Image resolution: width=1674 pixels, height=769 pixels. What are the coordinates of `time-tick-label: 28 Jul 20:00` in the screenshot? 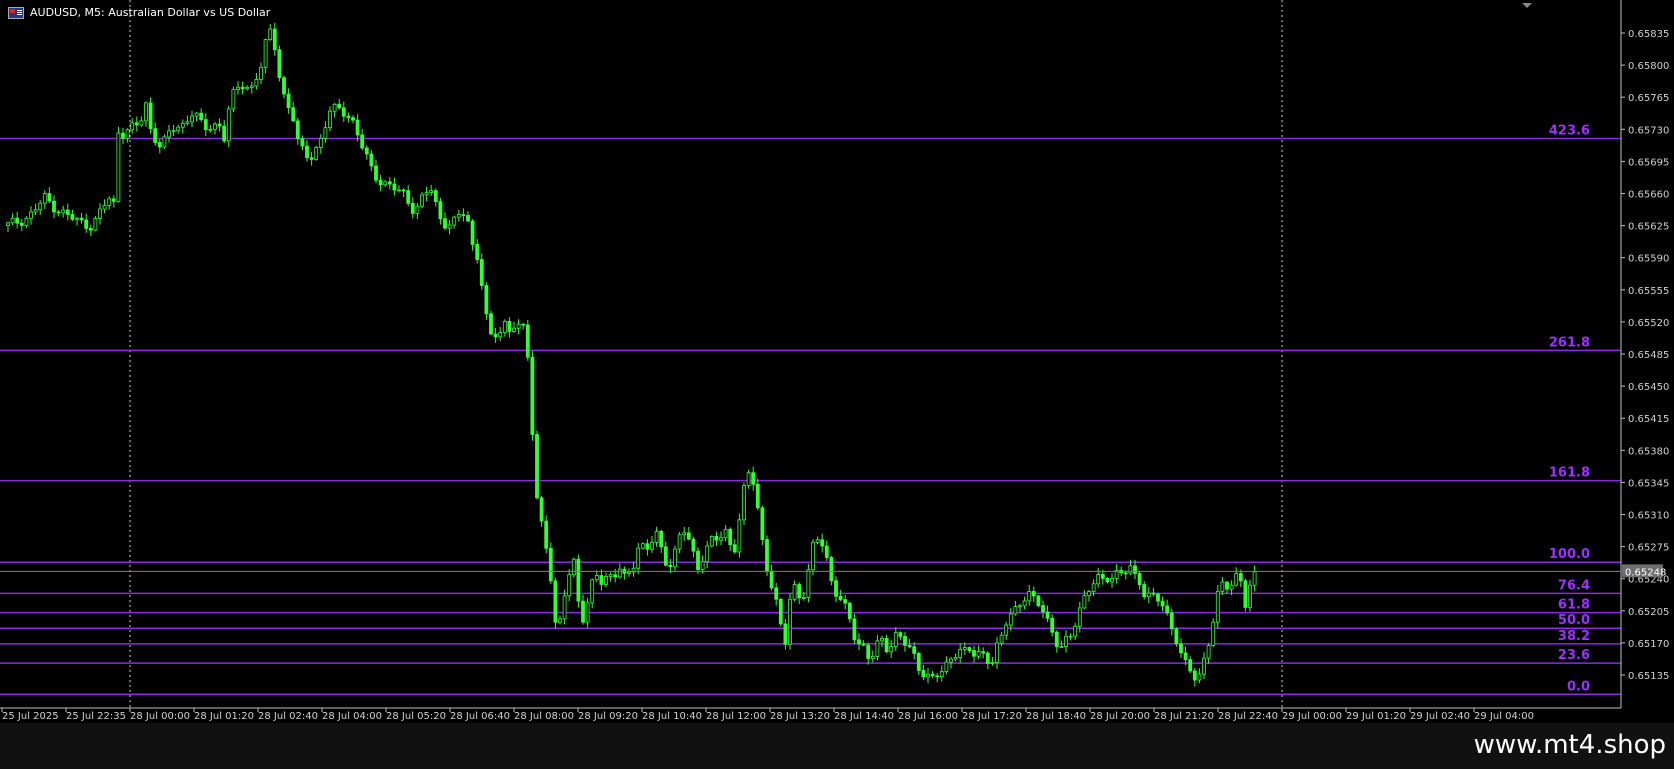 It's located at (1120, 716).